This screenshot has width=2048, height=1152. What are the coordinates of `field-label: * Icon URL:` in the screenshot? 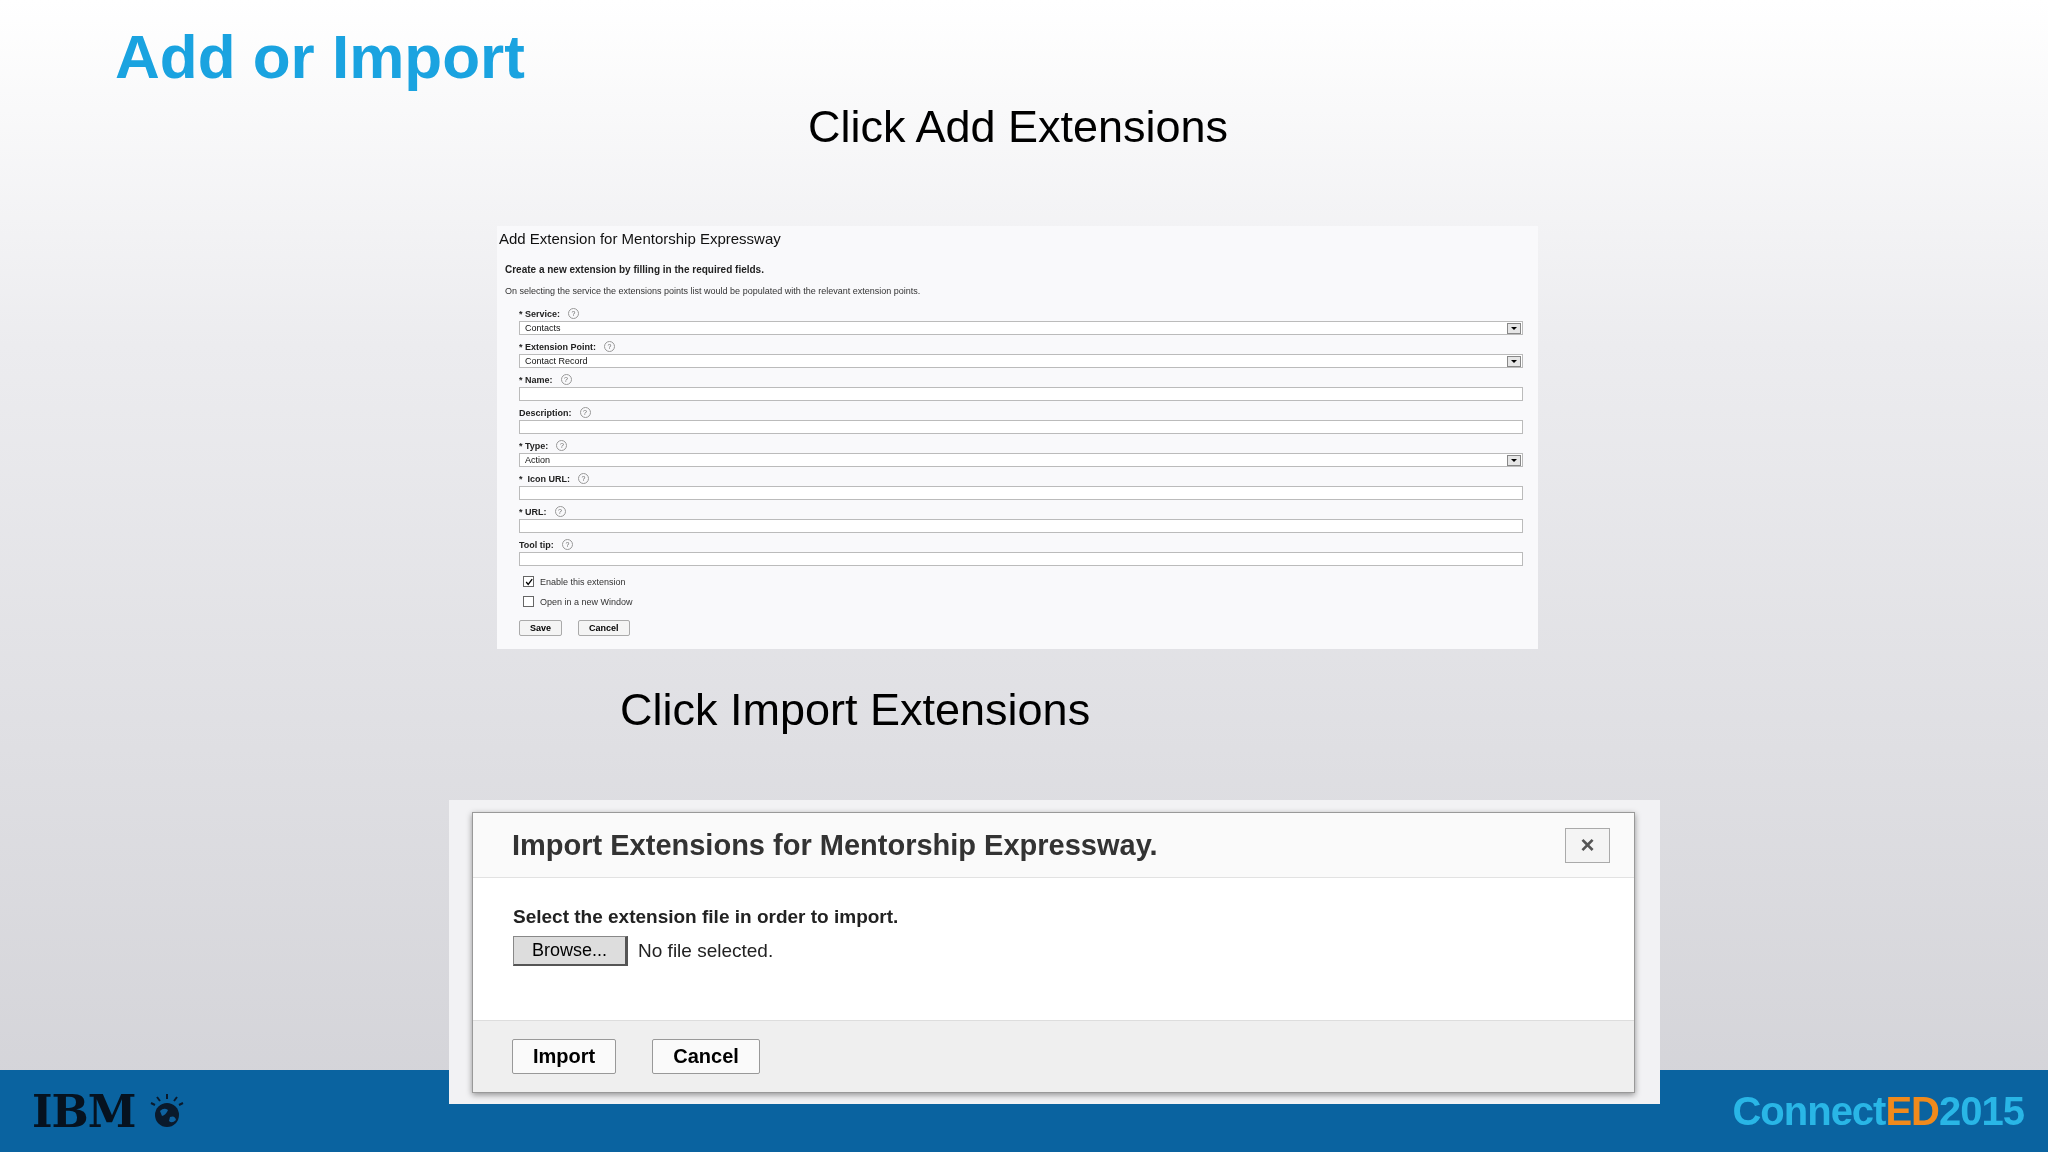 It's located at (544, 478).